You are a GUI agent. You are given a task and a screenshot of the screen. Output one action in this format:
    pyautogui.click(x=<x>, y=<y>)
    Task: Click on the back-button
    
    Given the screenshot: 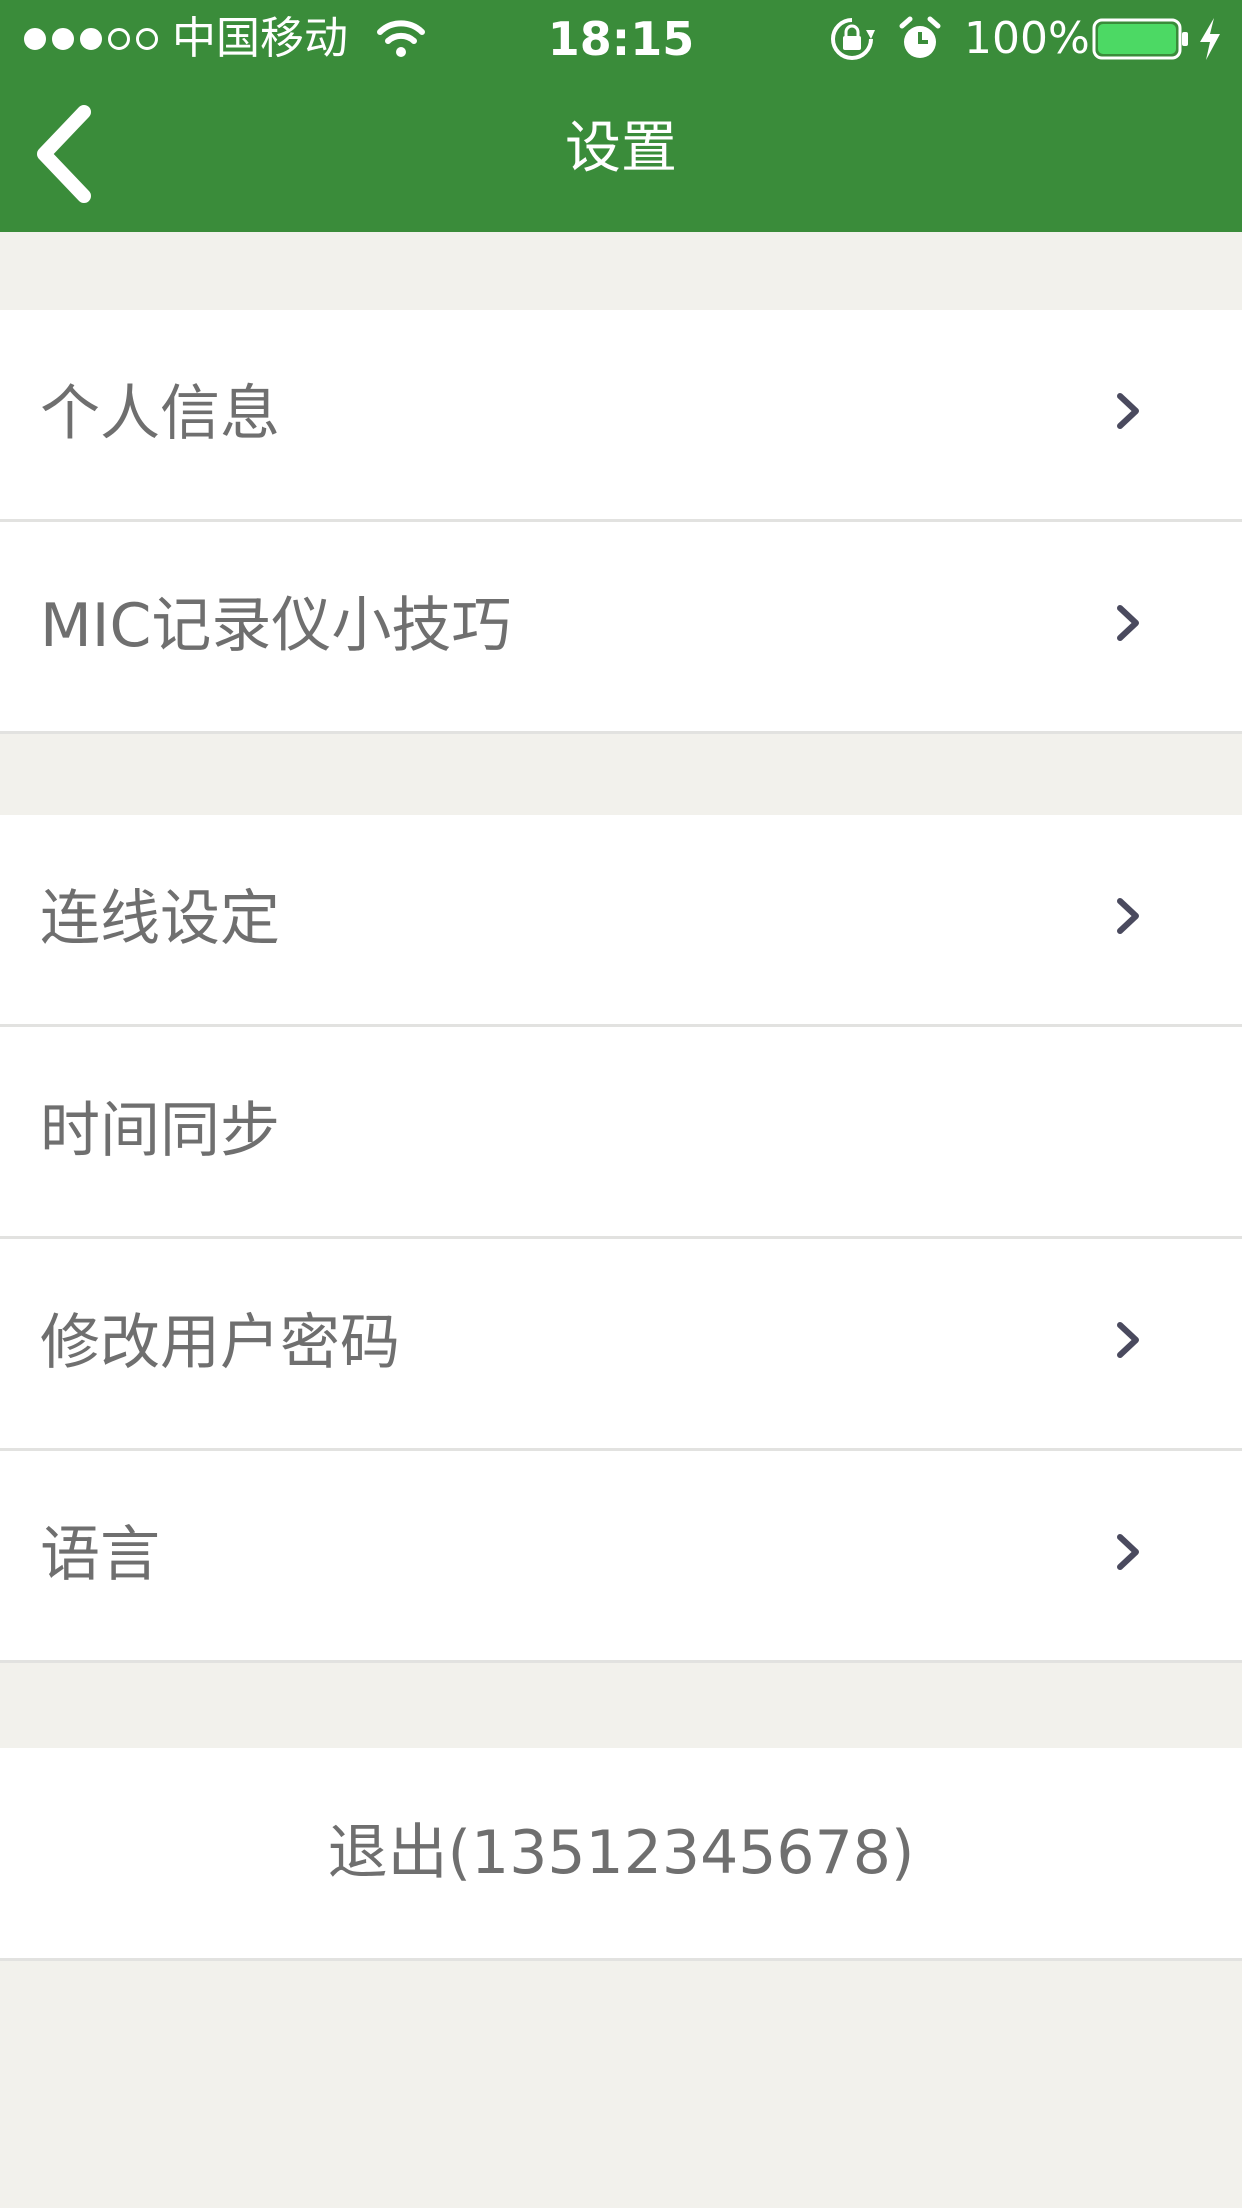 What is the action you would take?
    pyautogui.click(x=67, y=154)
    